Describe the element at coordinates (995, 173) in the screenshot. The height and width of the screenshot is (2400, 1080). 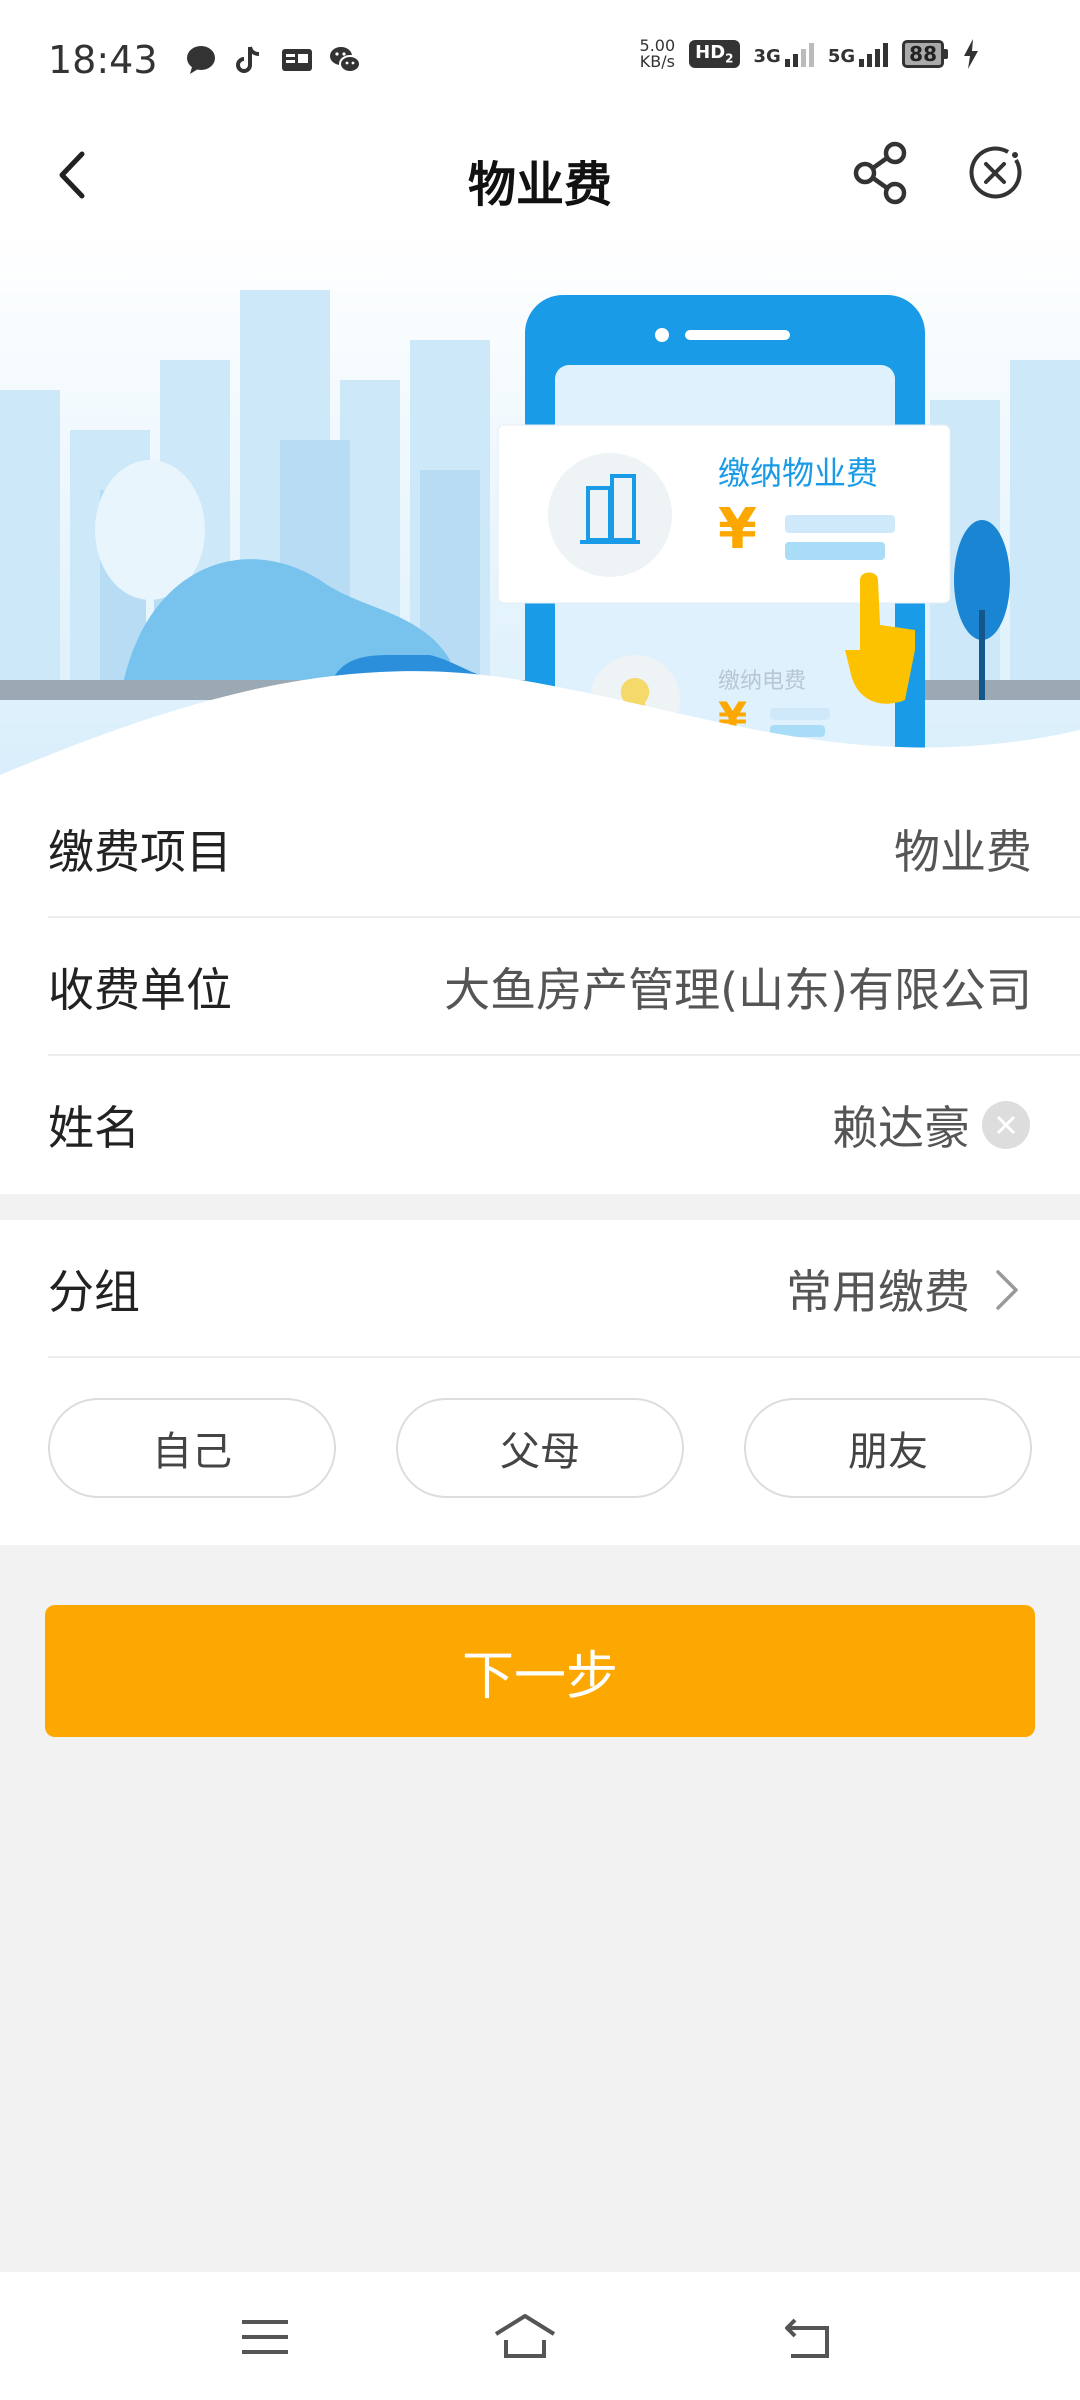
I see `close-mini-program-icon` at that location.